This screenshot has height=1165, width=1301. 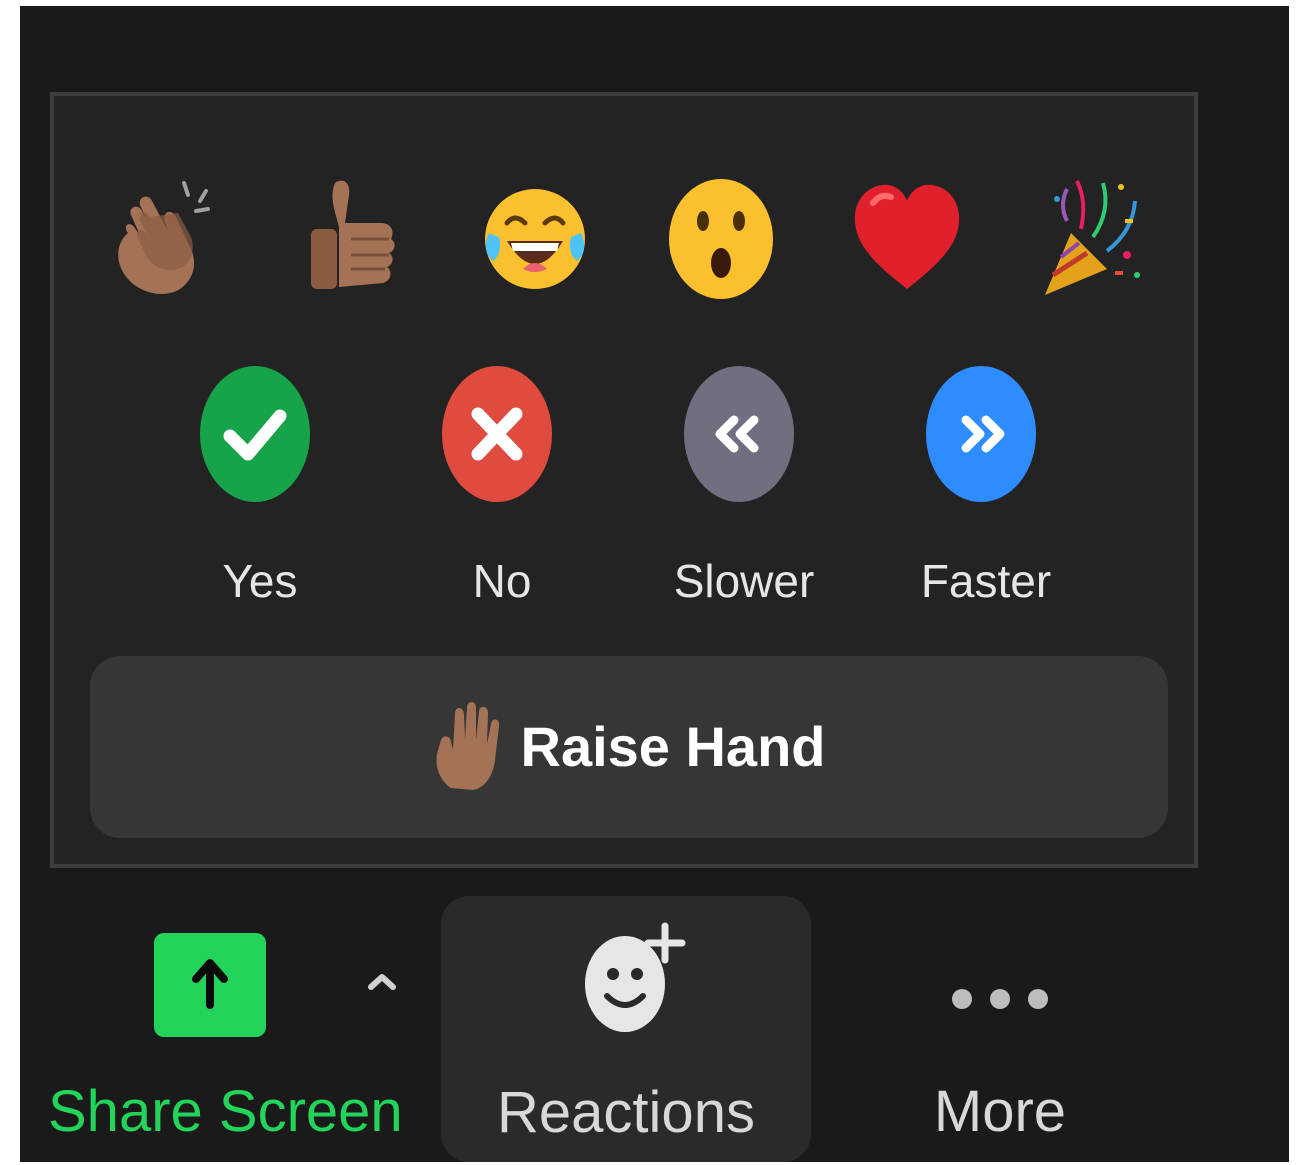 I want to click on clapping-hands-icon, so click(x=161, y=236).